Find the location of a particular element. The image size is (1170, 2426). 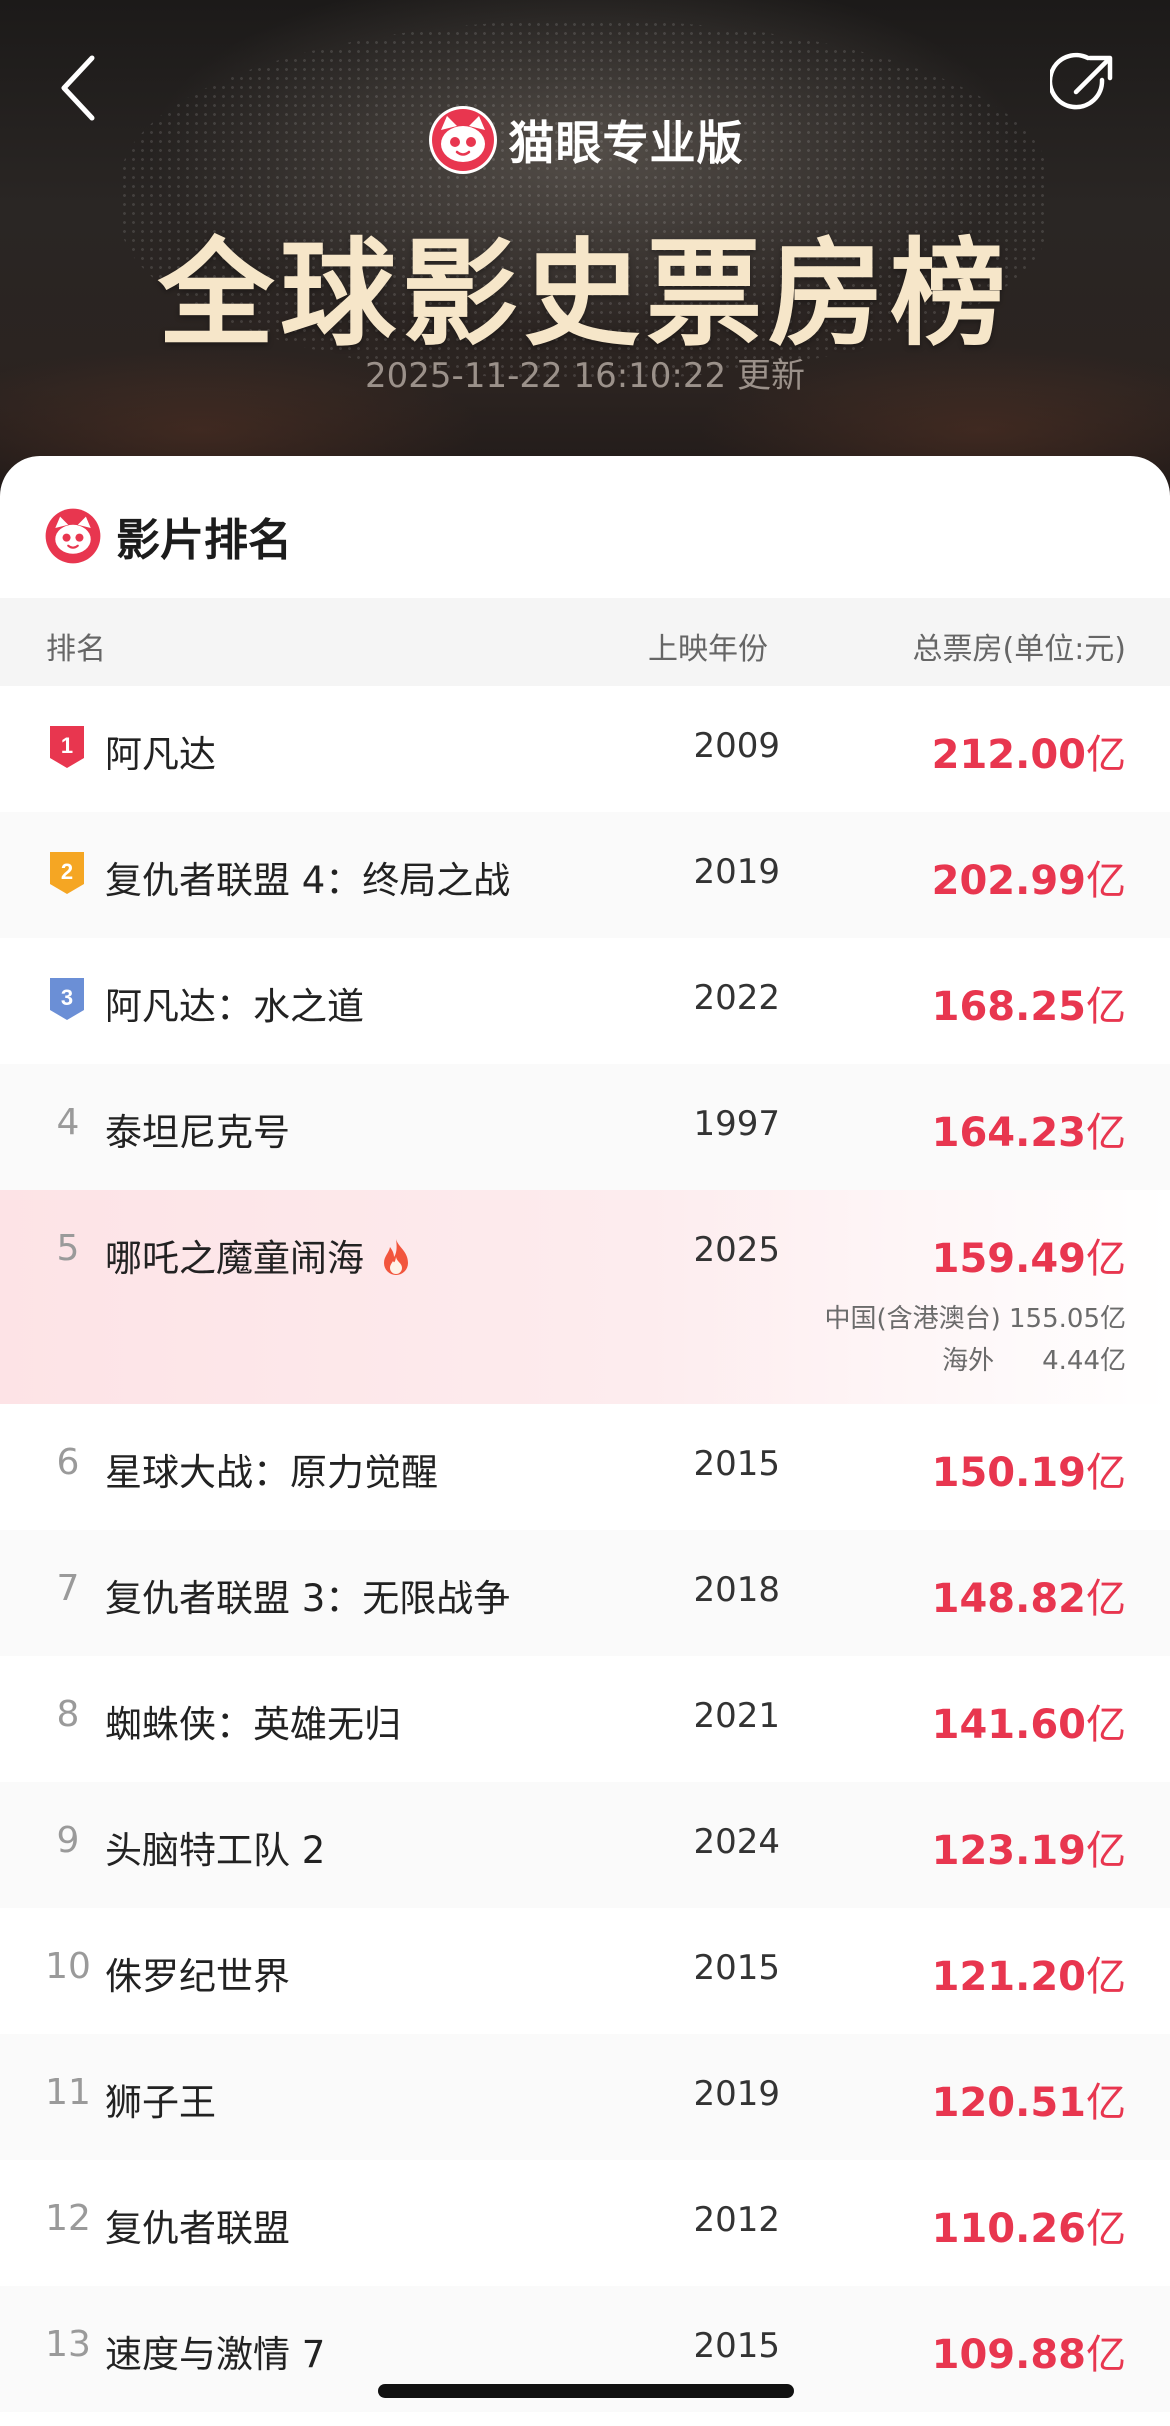

rank-number: 9 is located at coordinates (68, 1840).